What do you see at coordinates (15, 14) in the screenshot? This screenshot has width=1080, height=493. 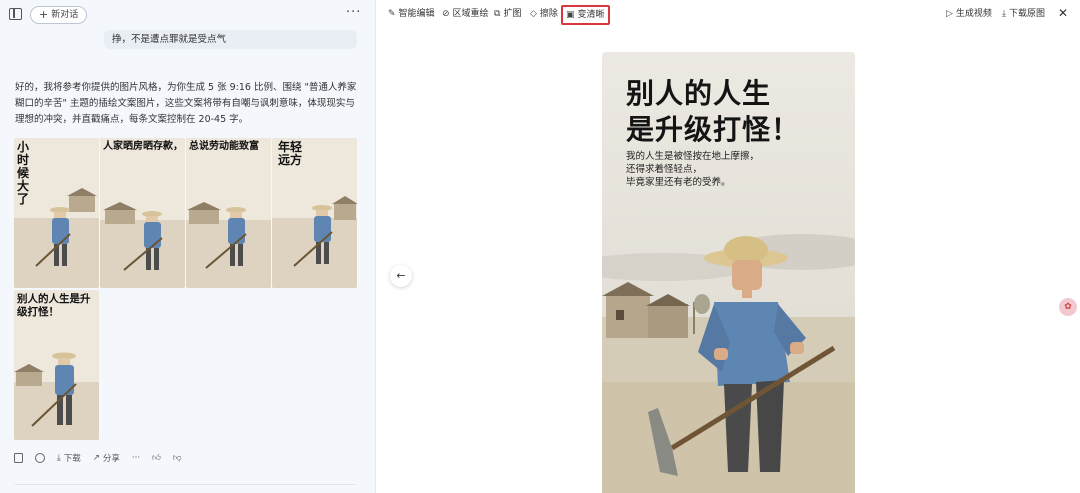 I see `sidebar-toggle-icon` at bounding box center [15, 14].